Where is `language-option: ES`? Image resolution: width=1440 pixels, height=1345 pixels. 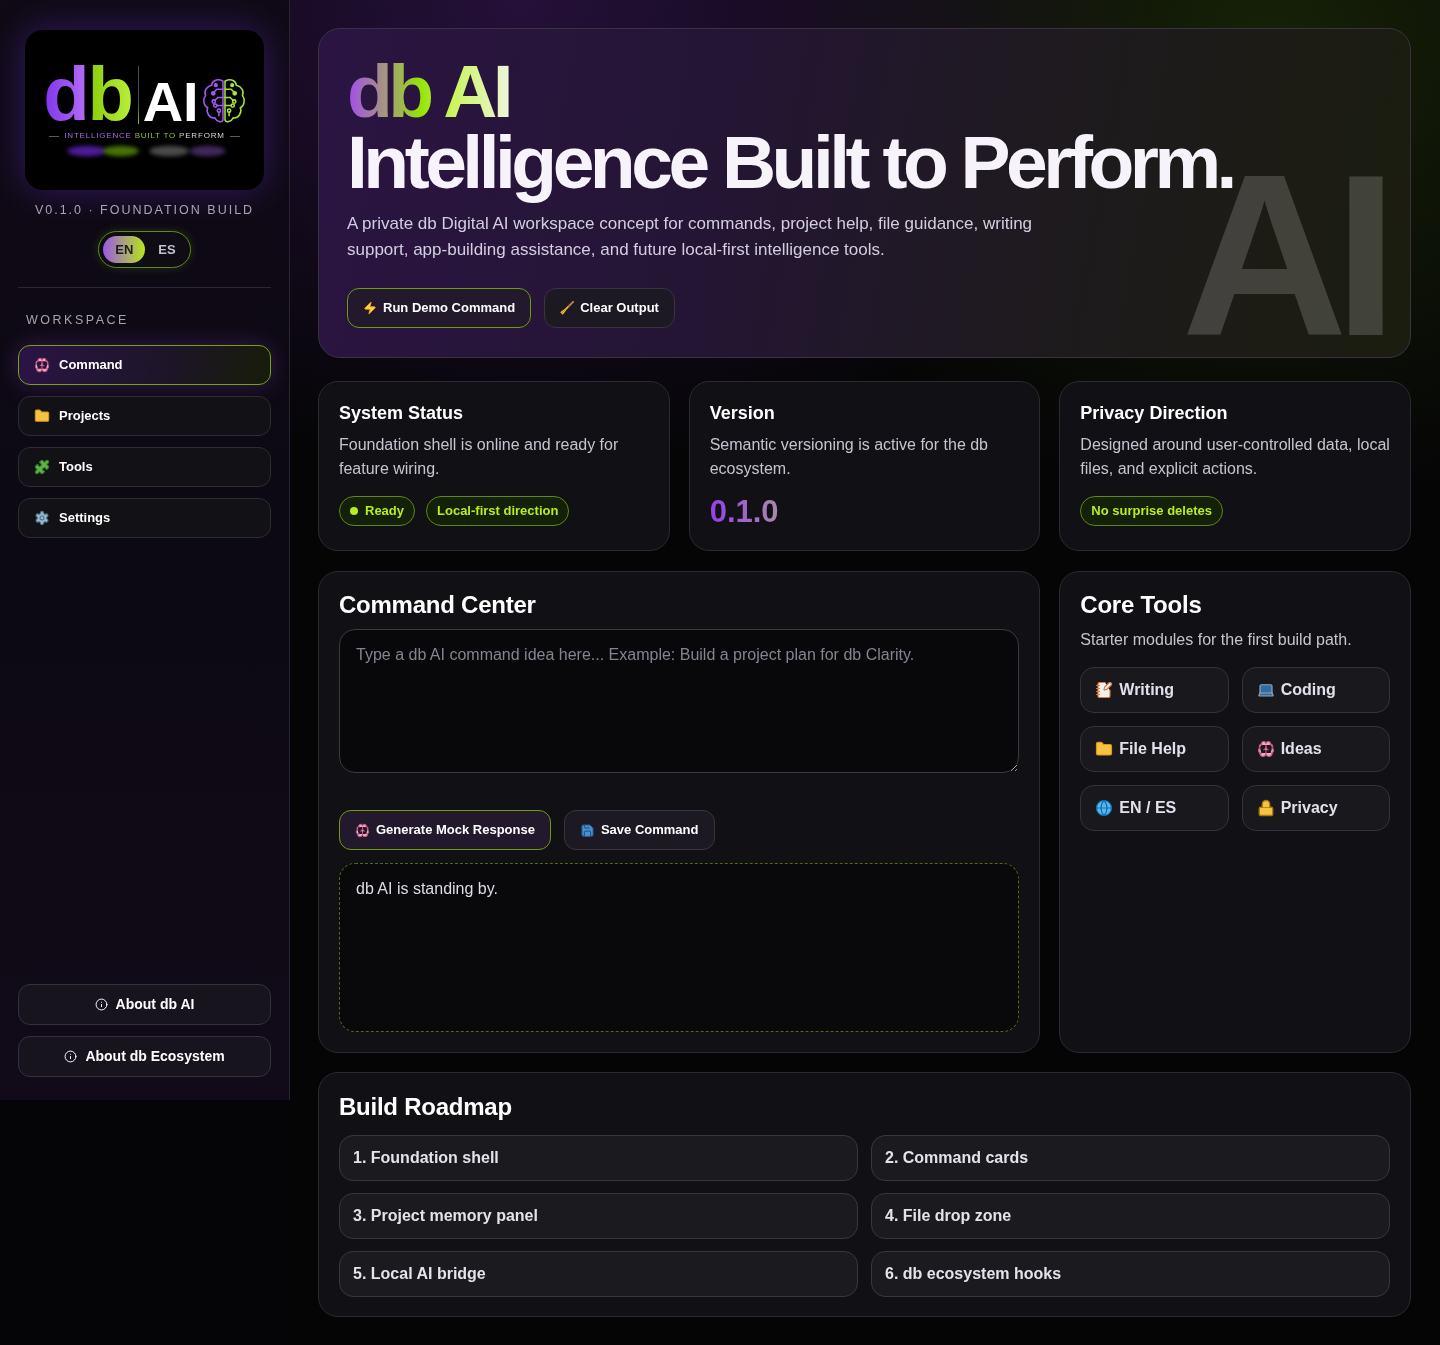 language-option: ES is located at coordinates (167, 249).